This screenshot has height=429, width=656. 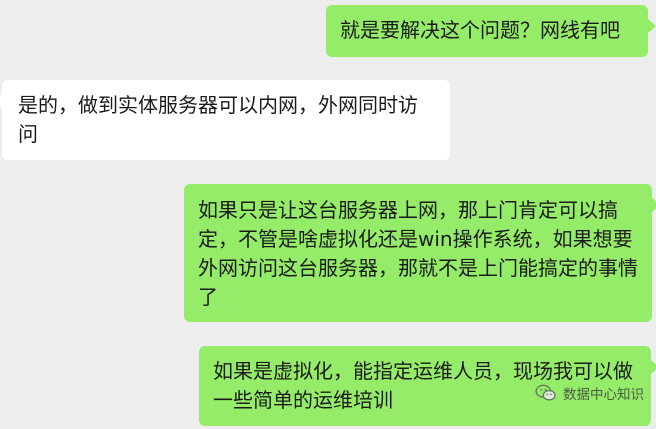 I want to click on watermark: 数据中心知识, so click(x=589, y=393).